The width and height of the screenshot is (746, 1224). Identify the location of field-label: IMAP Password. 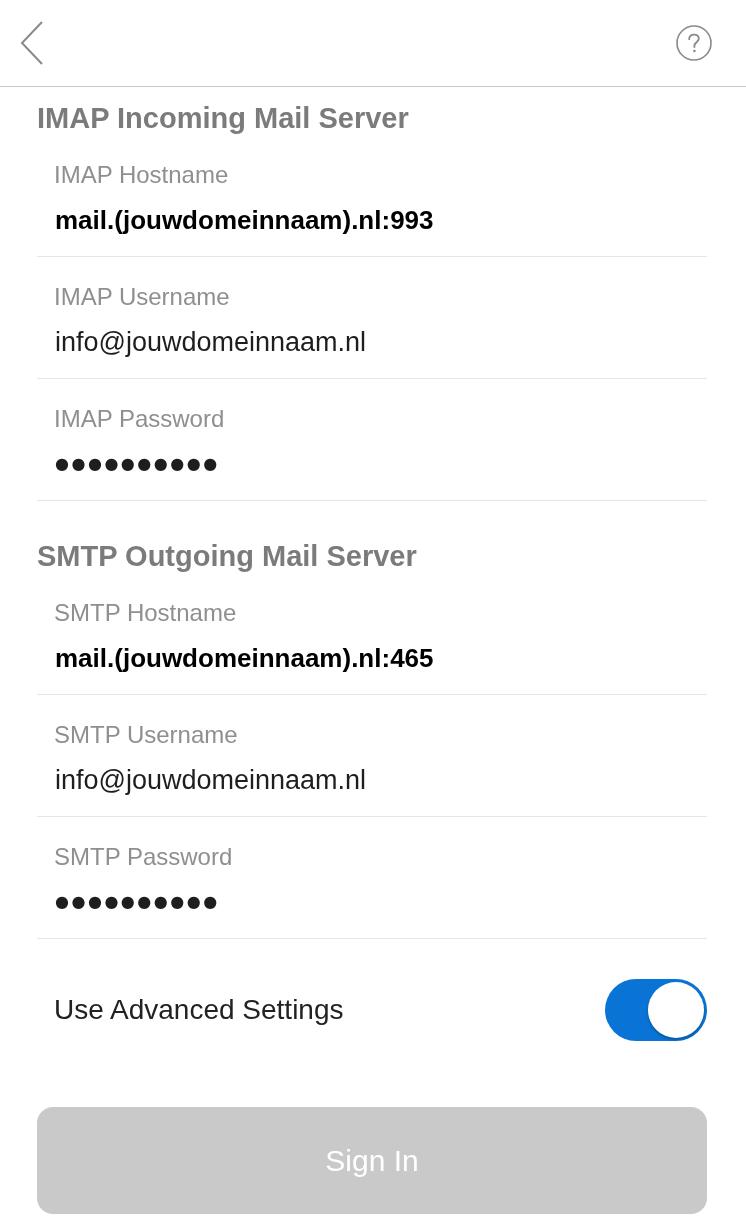
(139, 419).